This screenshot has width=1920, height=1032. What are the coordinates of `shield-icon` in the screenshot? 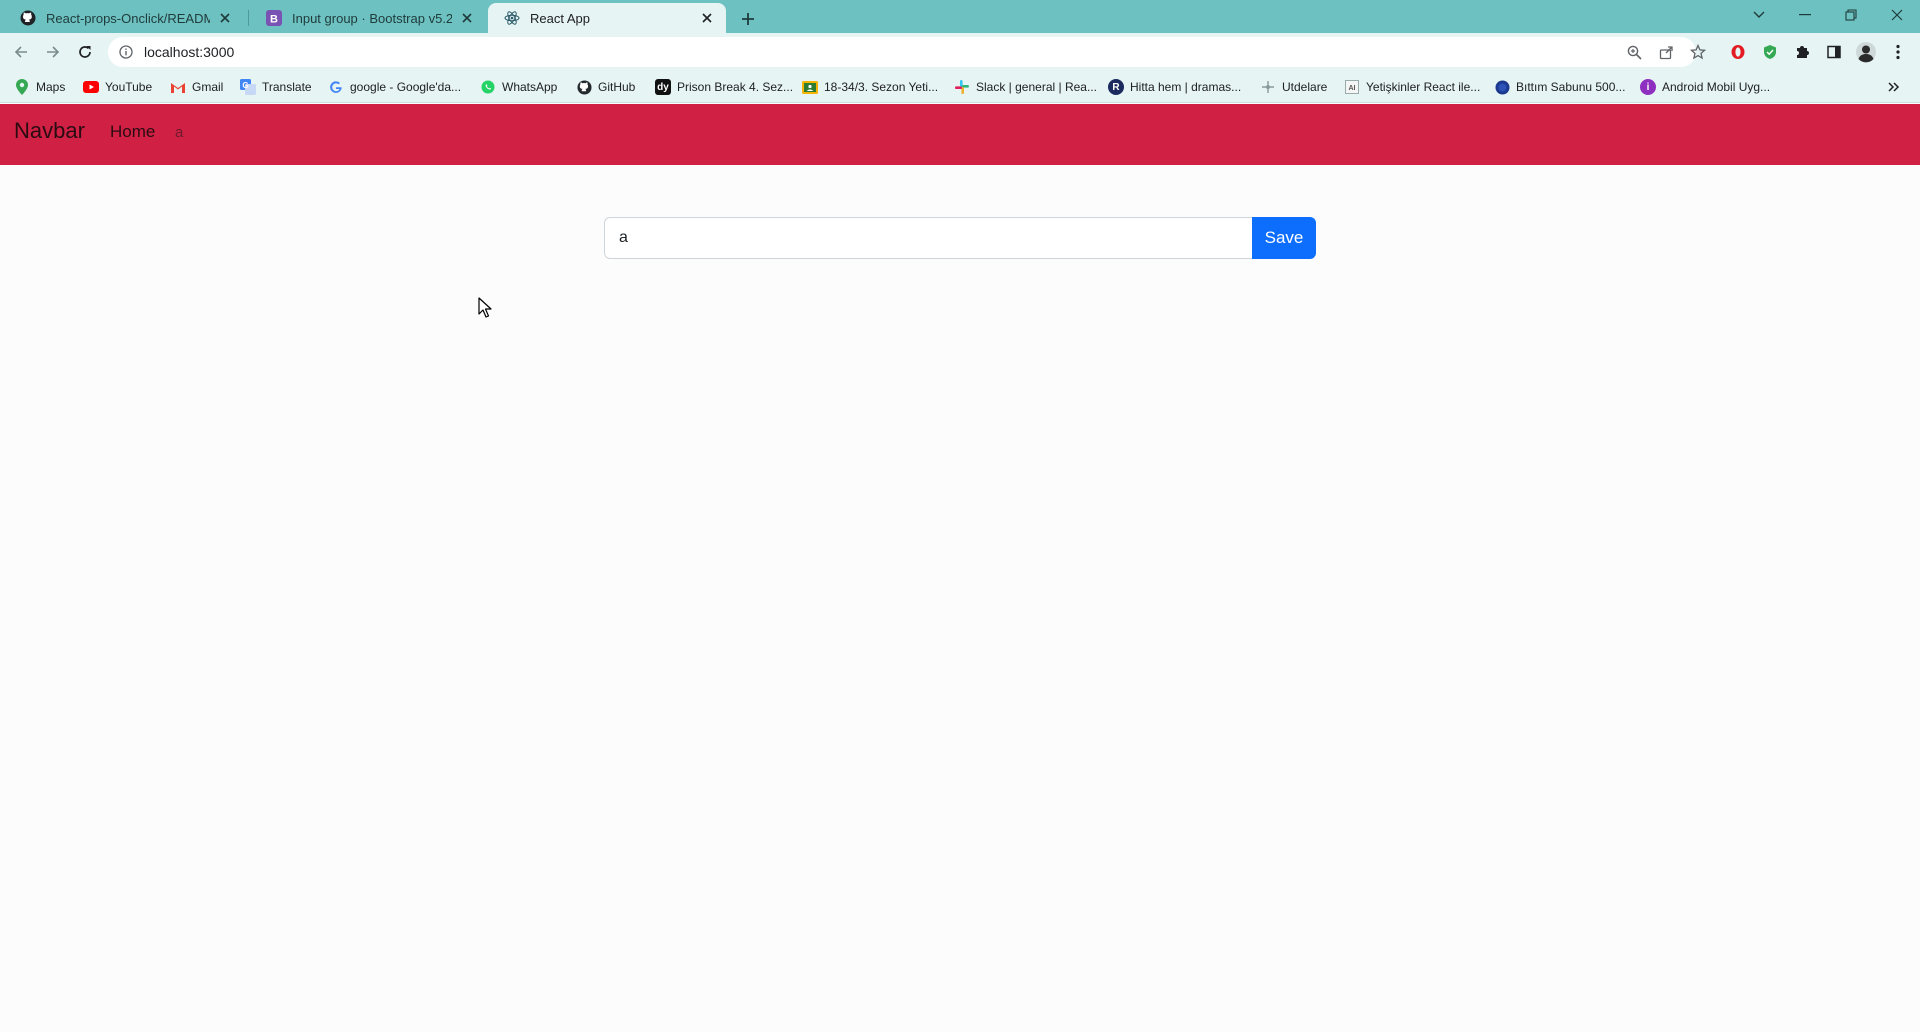 It's located at (1770, 52).